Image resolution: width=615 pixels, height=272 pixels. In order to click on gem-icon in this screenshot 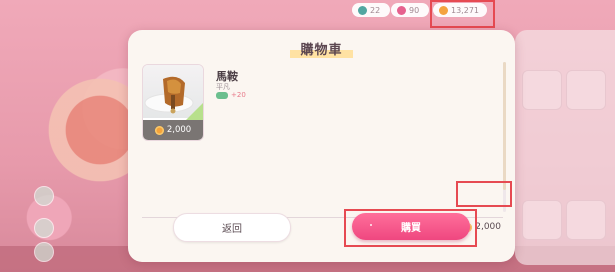, I will do `click(362, 10)`.